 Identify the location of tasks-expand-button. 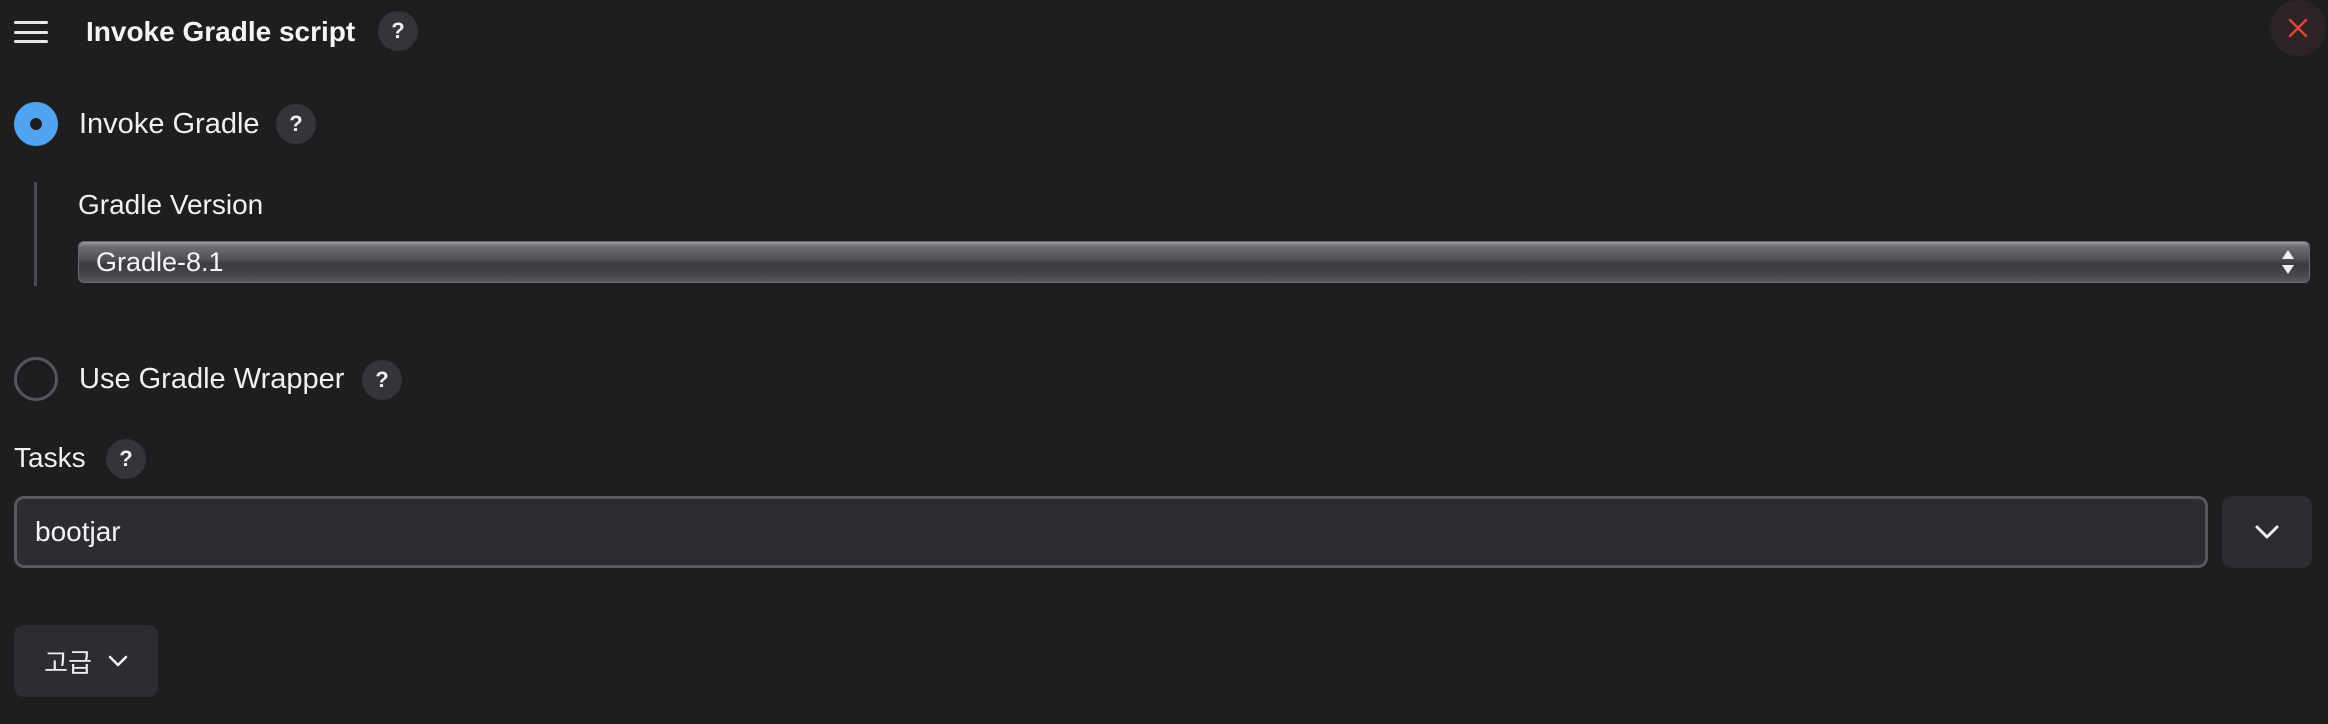
(2267, 532).